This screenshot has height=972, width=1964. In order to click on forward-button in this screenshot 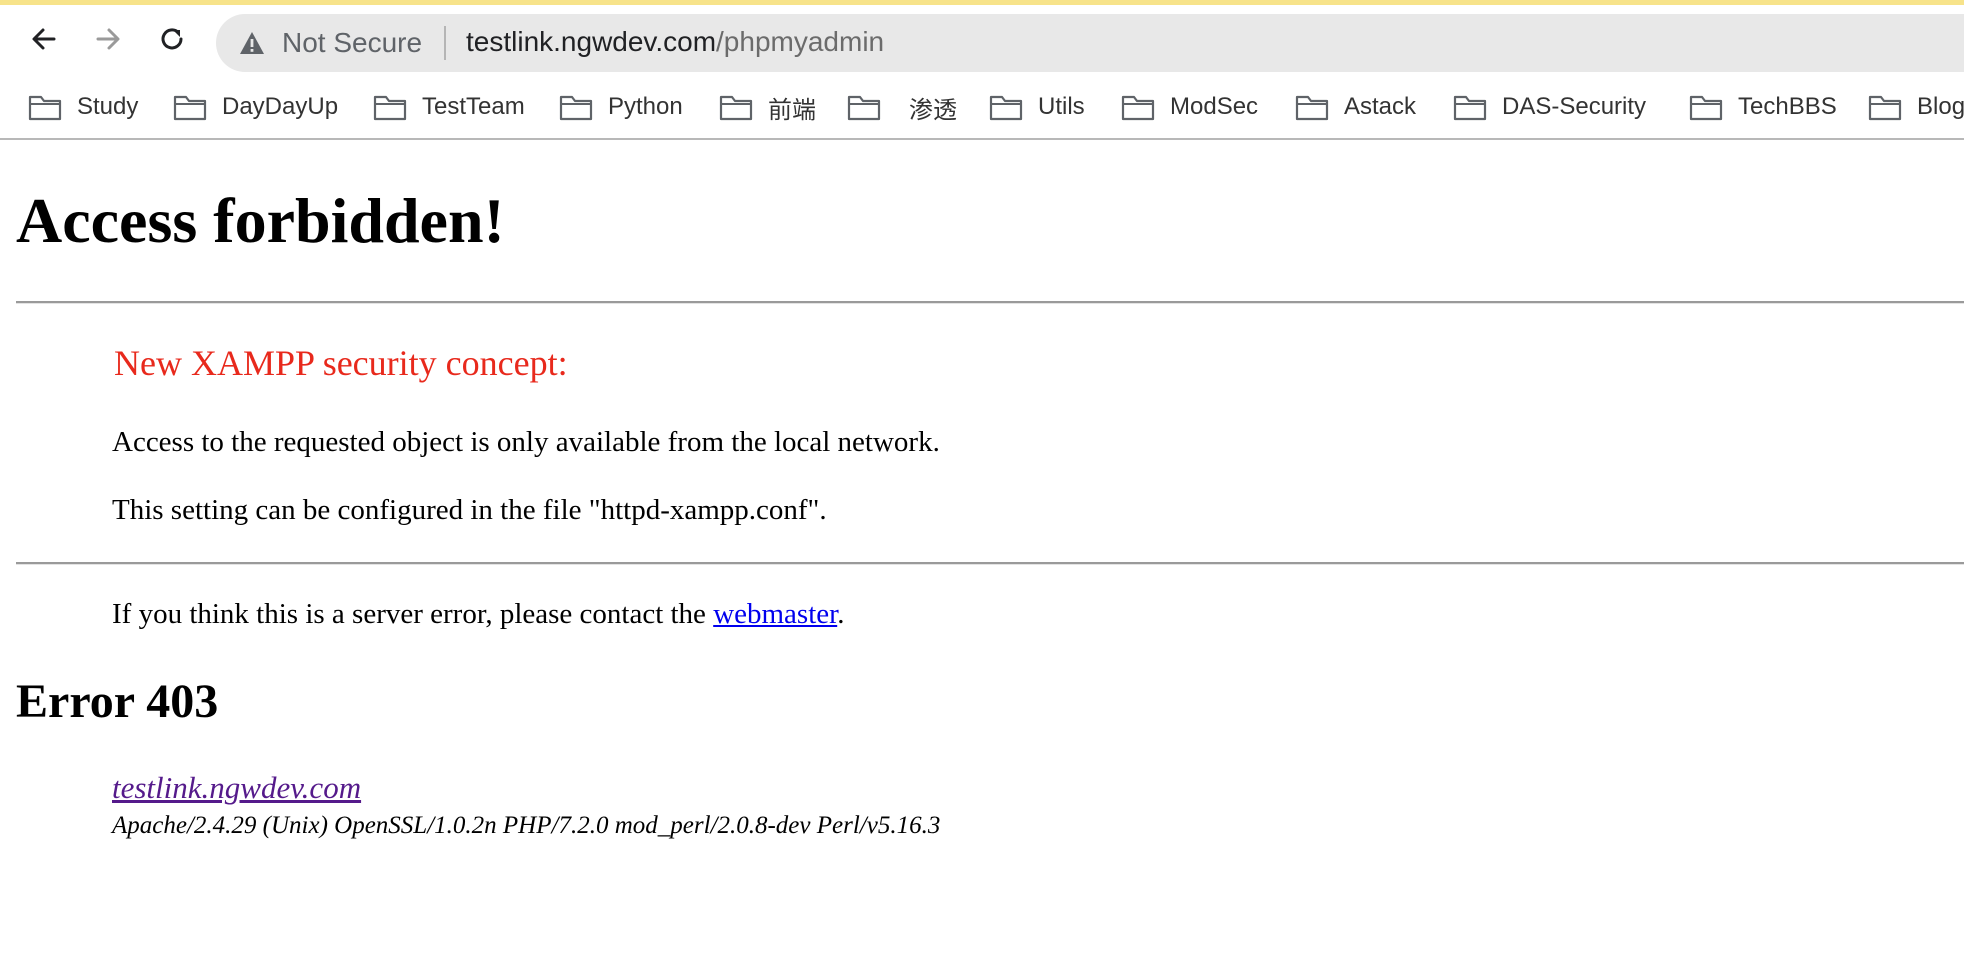, I will do `click(108, 39)`.